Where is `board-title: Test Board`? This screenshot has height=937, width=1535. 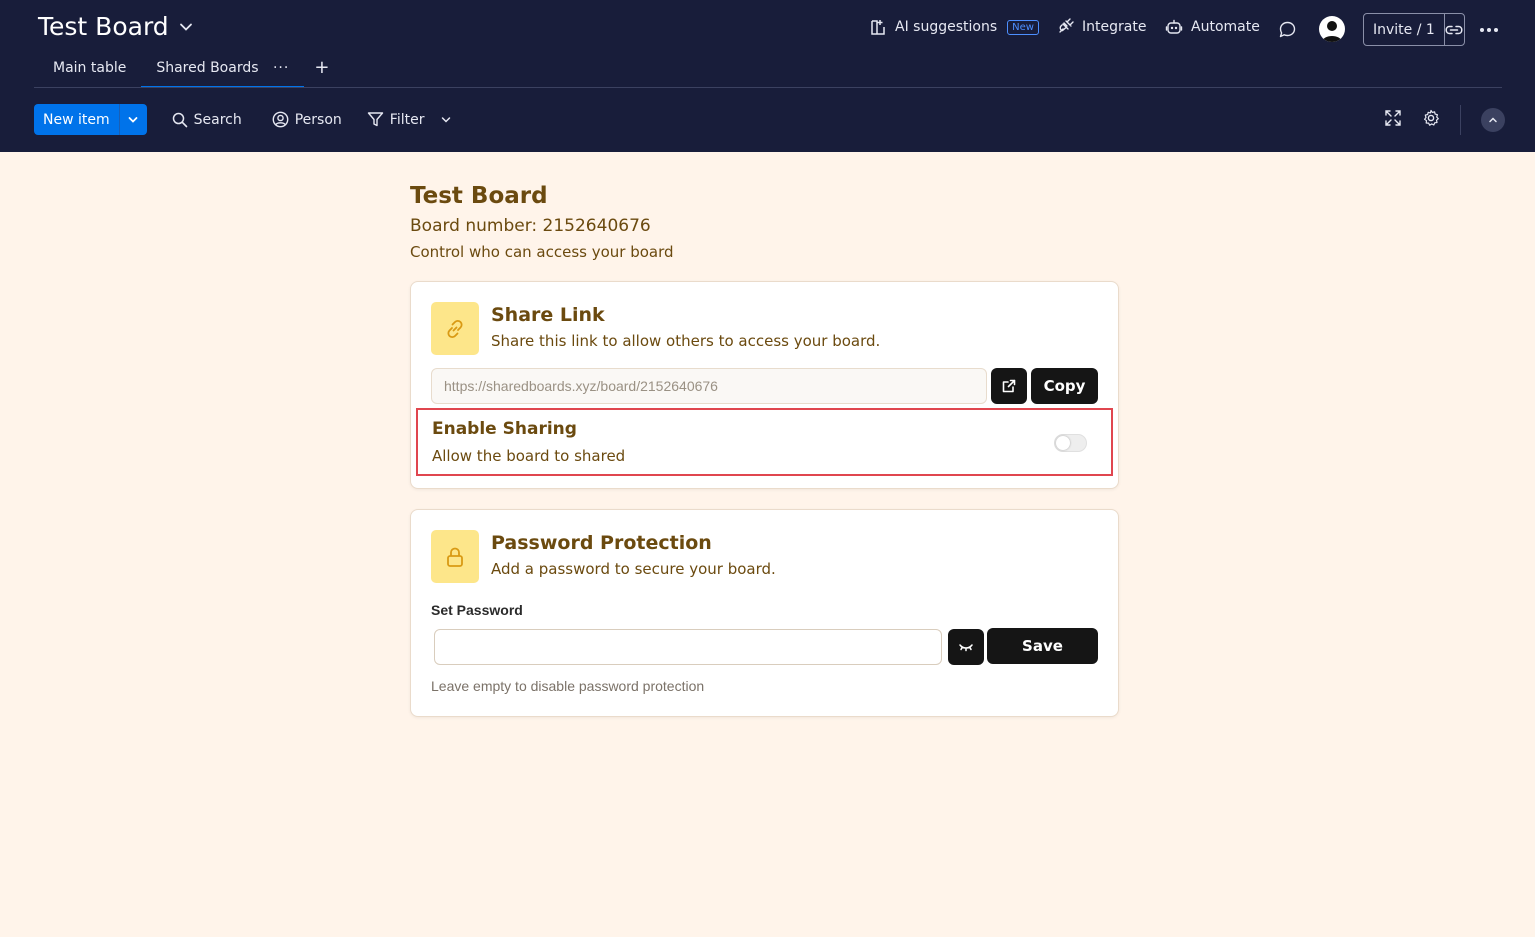 board-title: Test Board is located at coordinates (103, 26).